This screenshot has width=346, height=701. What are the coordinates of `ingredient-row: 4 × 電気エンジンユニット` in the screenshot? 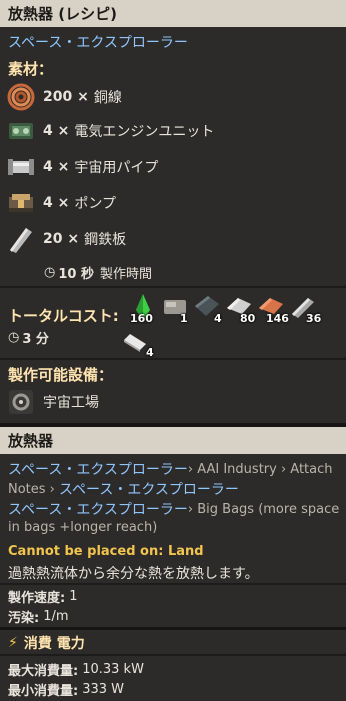 It's located at (176, 131).